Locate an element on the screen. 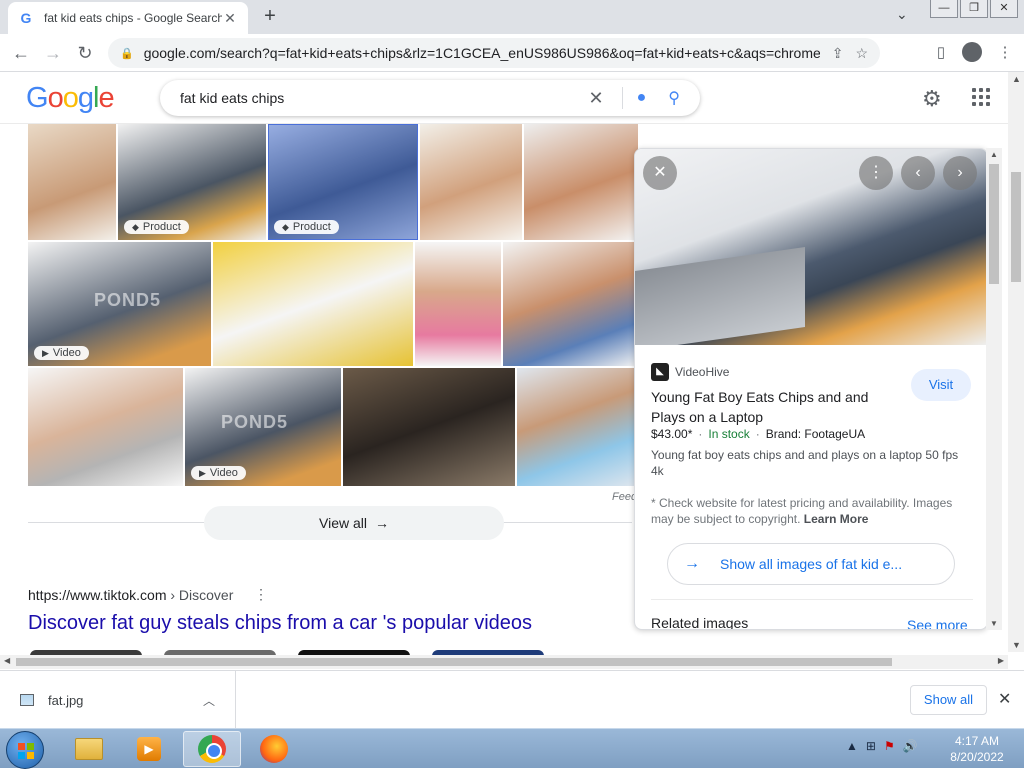 Image resolution: width=1024 pixels, height=769 pixels. next-icon: › is located at coordinates (960, 173).